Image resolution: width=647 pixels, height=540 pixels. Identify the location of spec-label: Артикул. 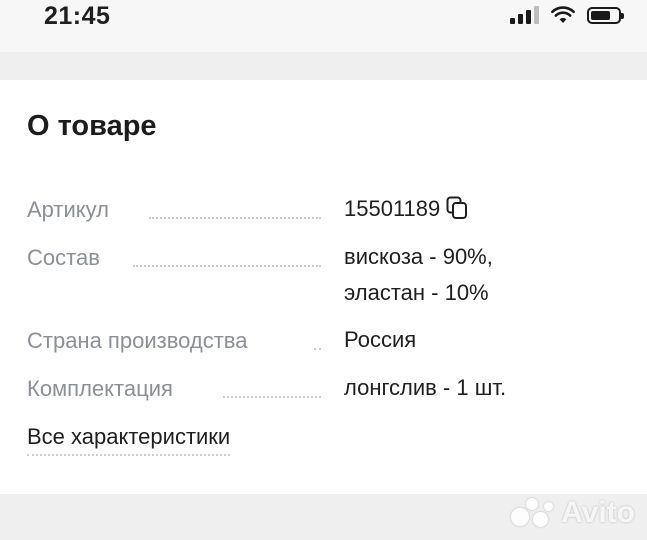
(68, 209).